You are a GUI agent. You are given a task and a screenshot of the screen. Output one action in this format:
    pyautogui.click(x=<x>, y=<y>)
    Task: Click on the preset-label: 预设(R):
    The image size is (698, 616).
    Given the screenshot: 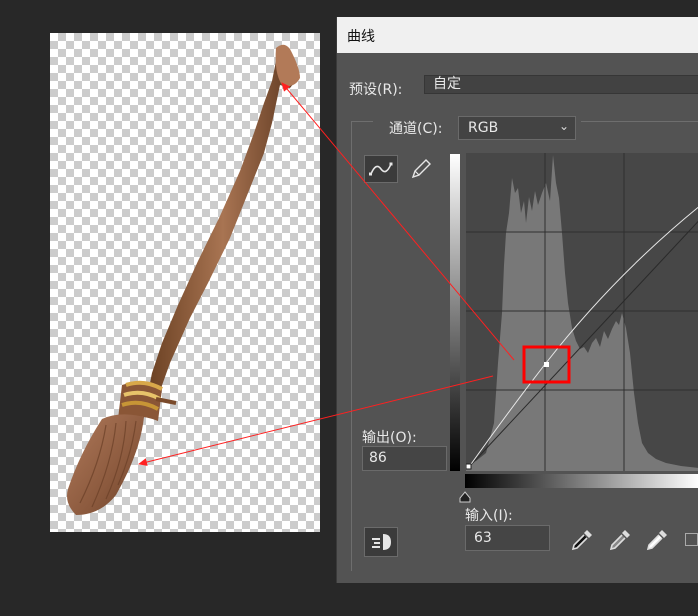 What is the action you would take?
    pyautogui.click(x=376, y=90)
    